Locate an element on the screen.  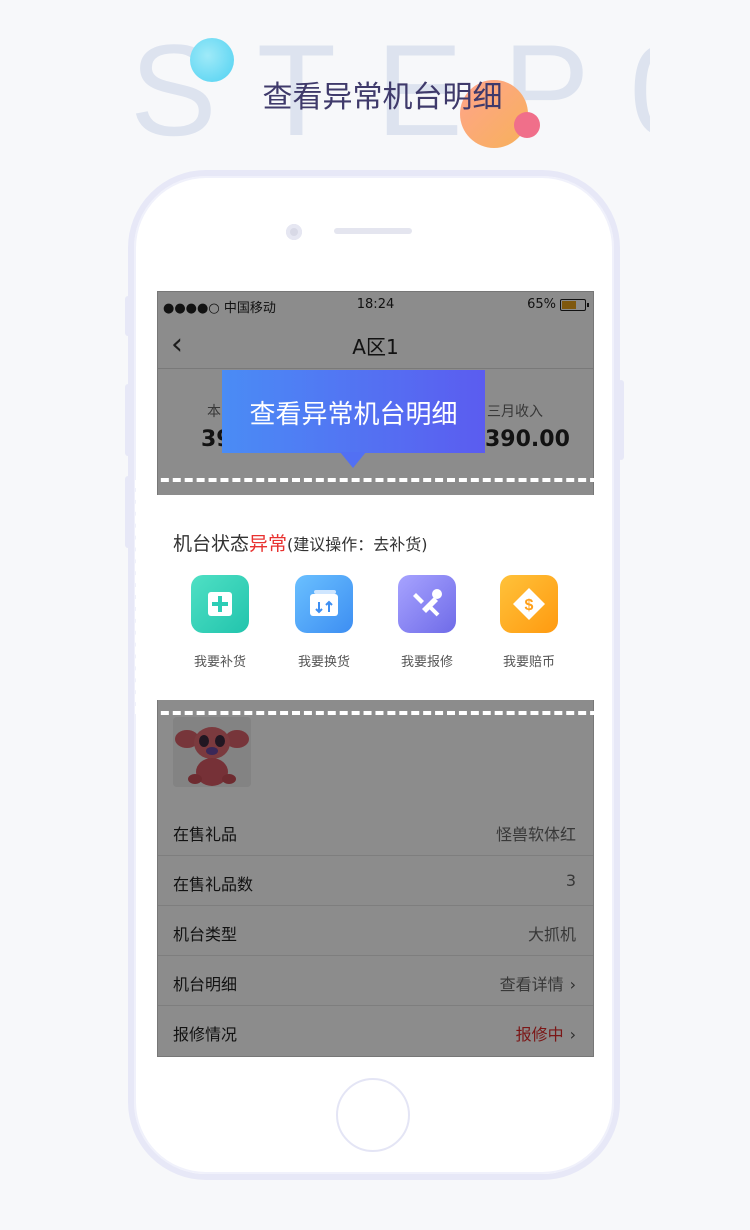
action-repair-button: 我要报修 is located at coordinates (427, 622).